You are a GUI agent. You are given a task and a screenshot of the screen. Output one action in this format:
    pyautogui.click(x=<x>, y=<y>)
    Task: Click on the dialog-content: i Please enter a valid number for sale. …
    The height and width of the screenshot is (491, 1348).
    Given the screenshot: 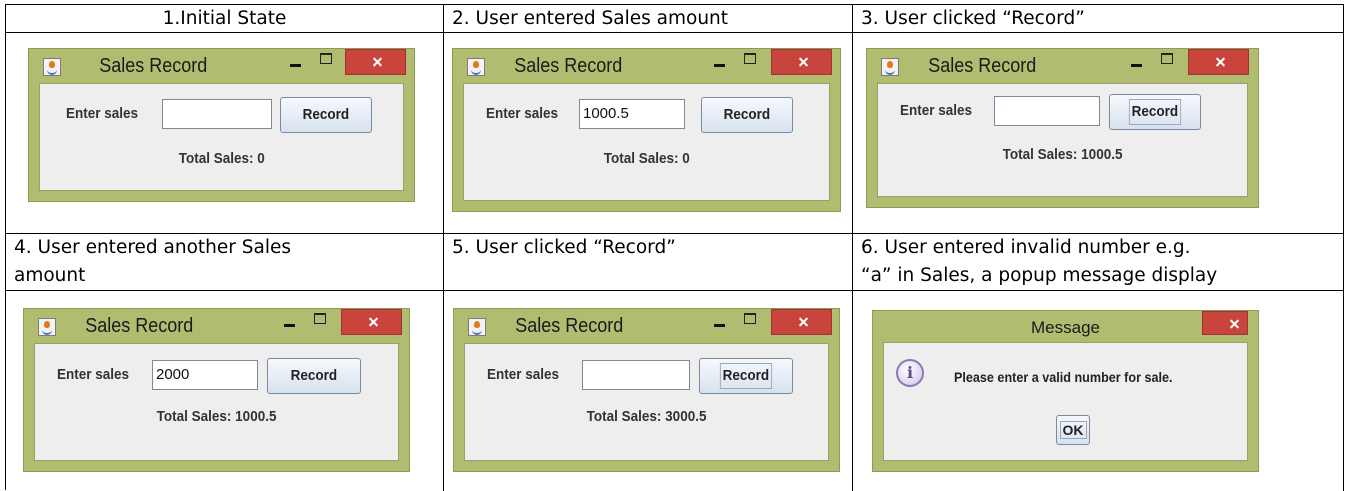 What is the action you would take?
    pyautogui.click(x=1065, y=401)
    